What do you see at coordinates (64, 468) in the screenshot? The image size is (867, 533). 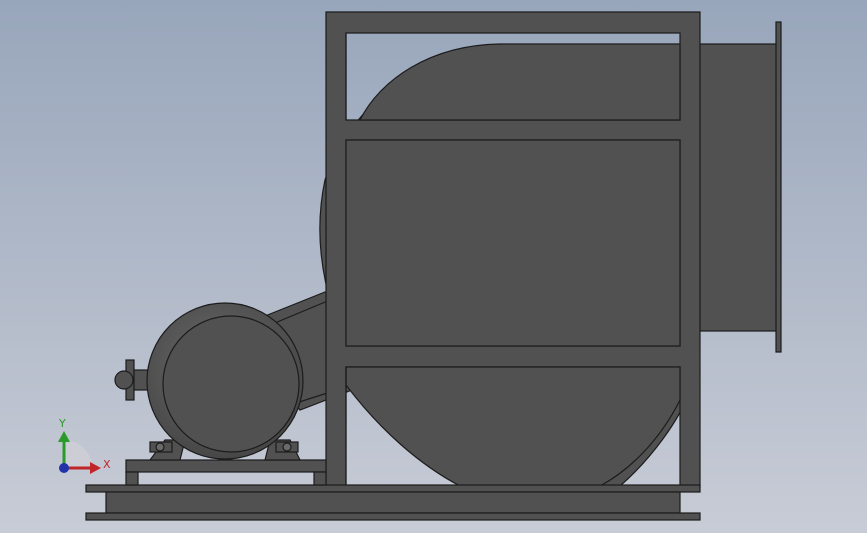 I see `triad-z-axis` at bounding box center [64, 468].